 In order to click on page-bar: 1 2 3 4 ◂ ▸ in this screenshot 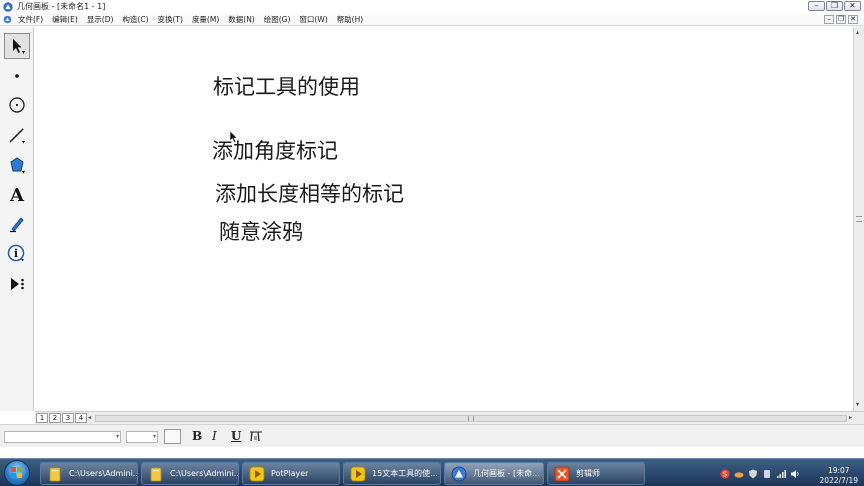, I will do `click(449, 417)`.